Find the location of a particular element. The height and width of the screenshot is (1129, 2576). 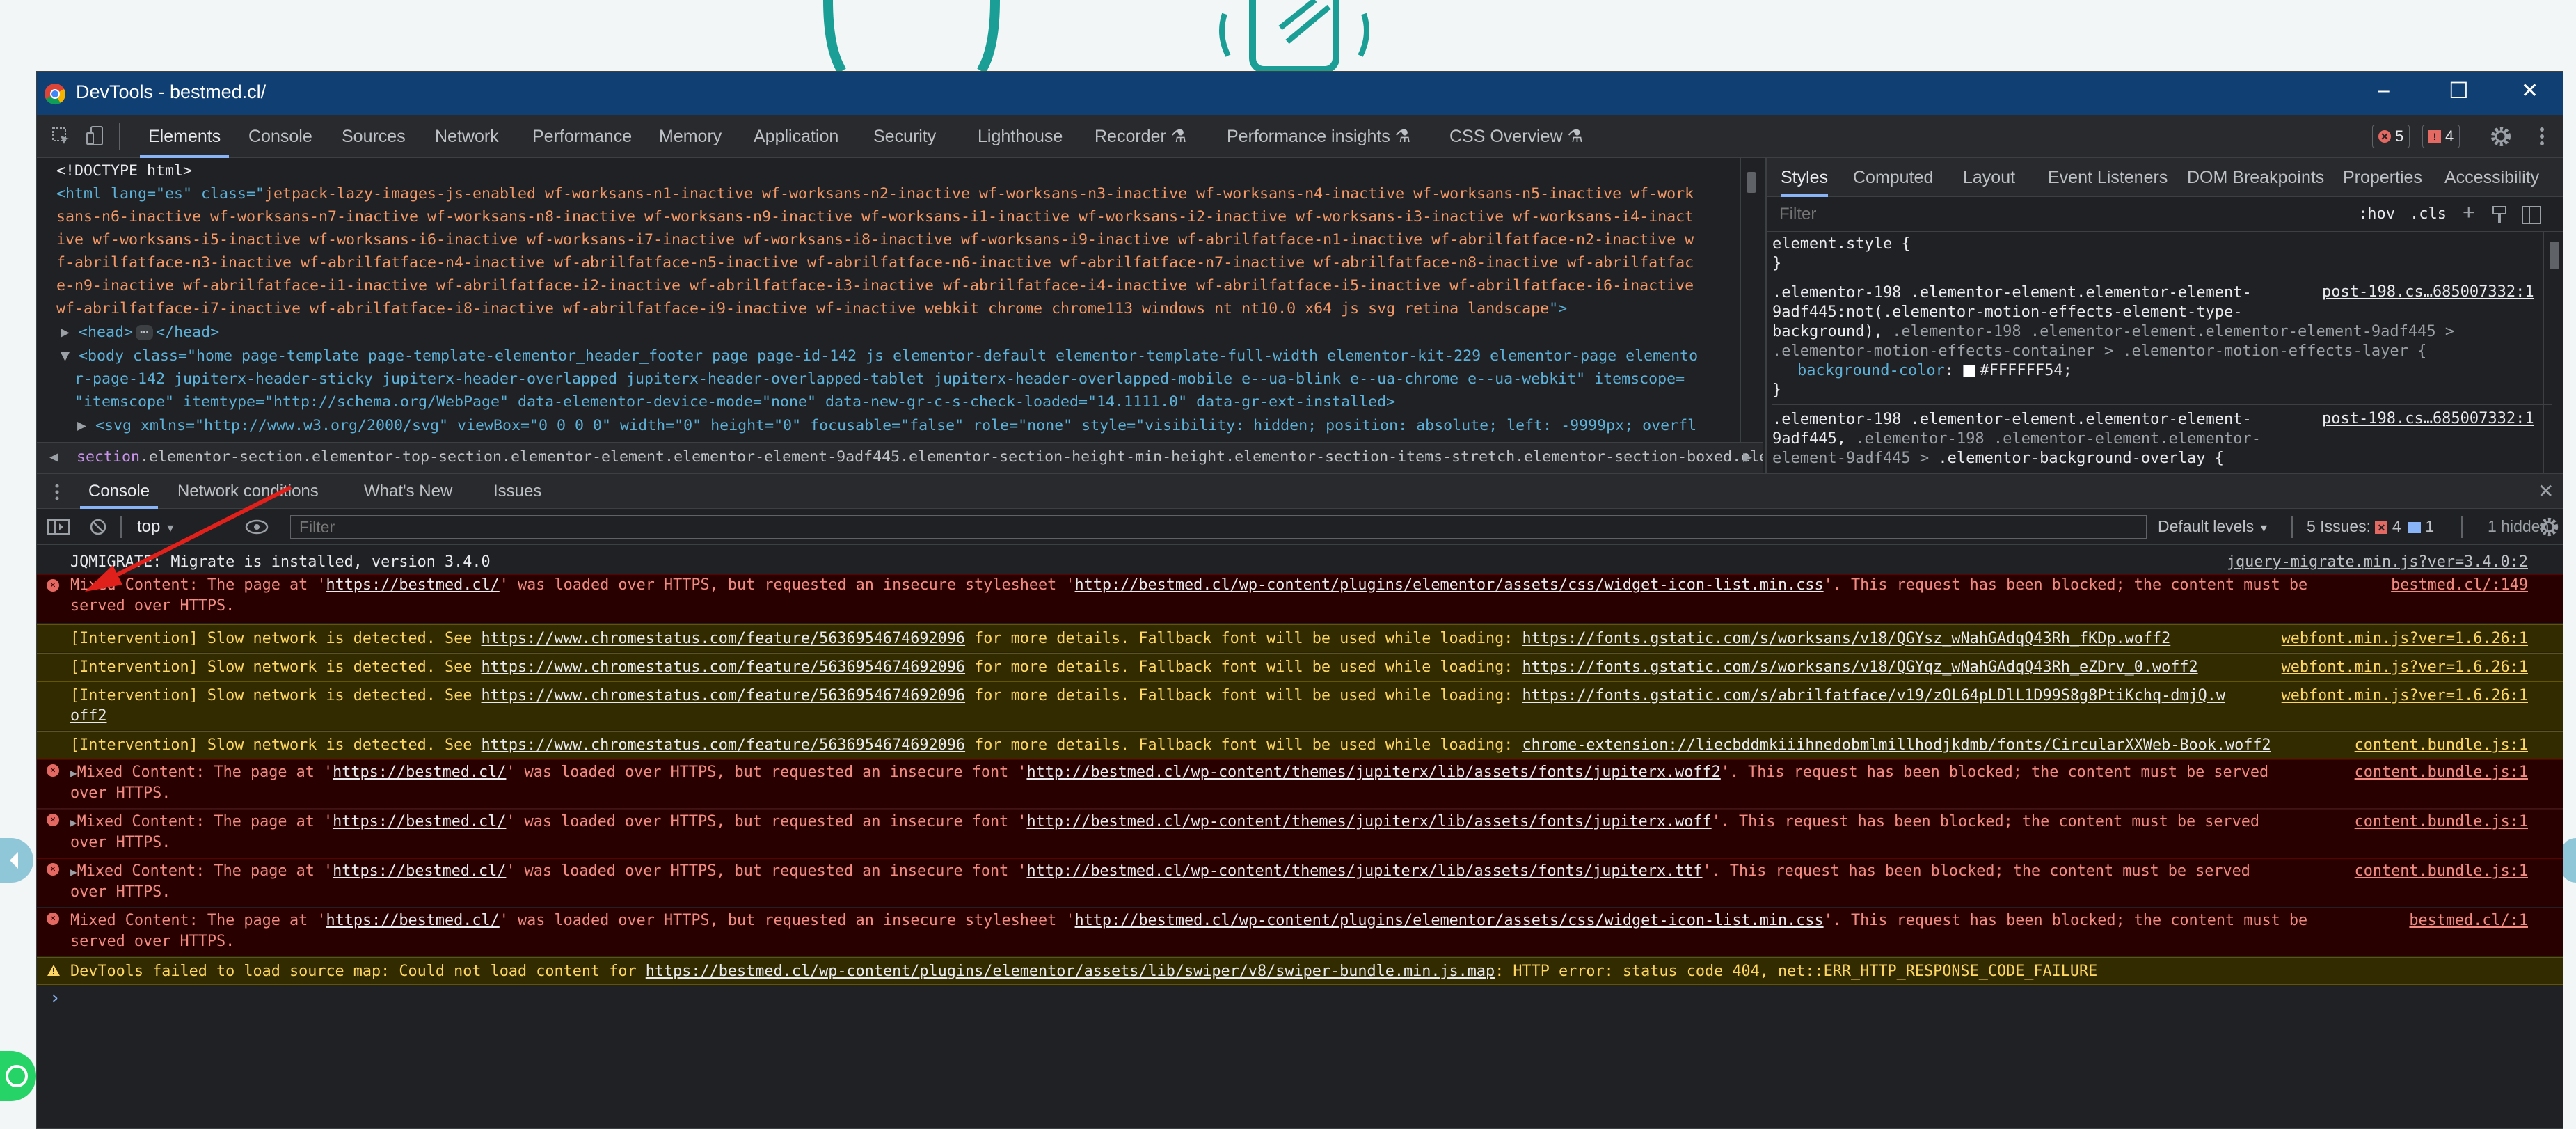

console-settings-gear-icon is located at coordinates (2549, 527).